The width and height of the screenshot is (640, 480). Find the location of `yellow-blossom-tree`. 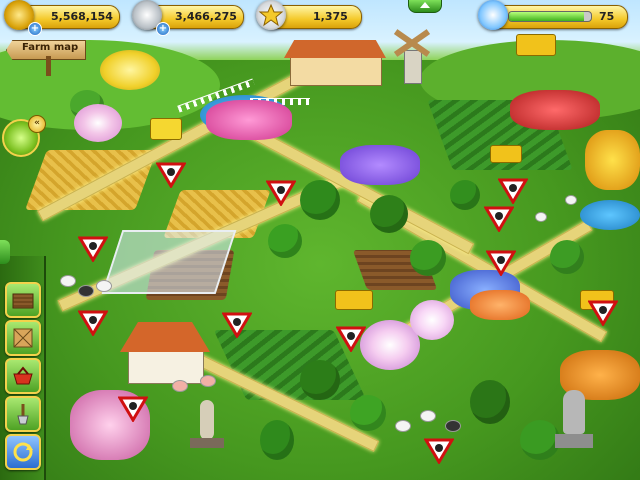

yellow-blossom-tree is located at coordinates (130, 70).